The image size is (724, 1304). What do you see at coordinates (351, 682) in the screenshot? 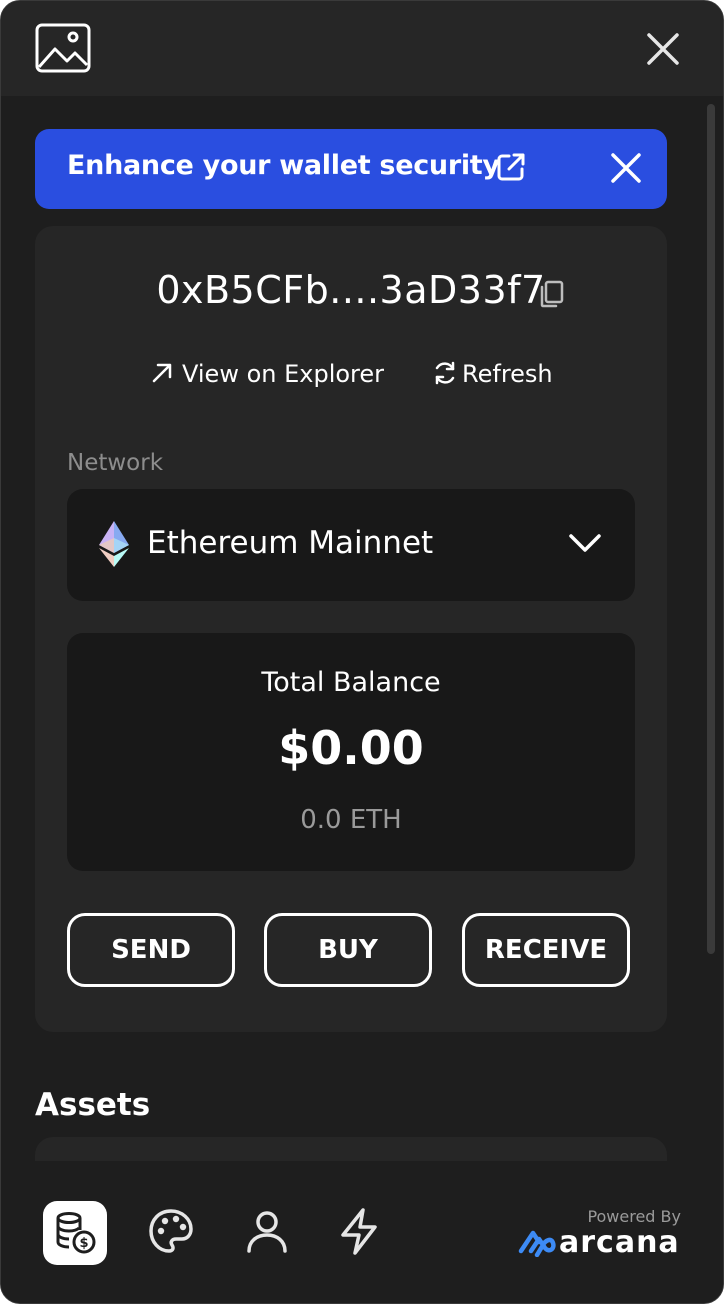
I see `total-balance-label: Total Balance` at bounding box center [351, 682].